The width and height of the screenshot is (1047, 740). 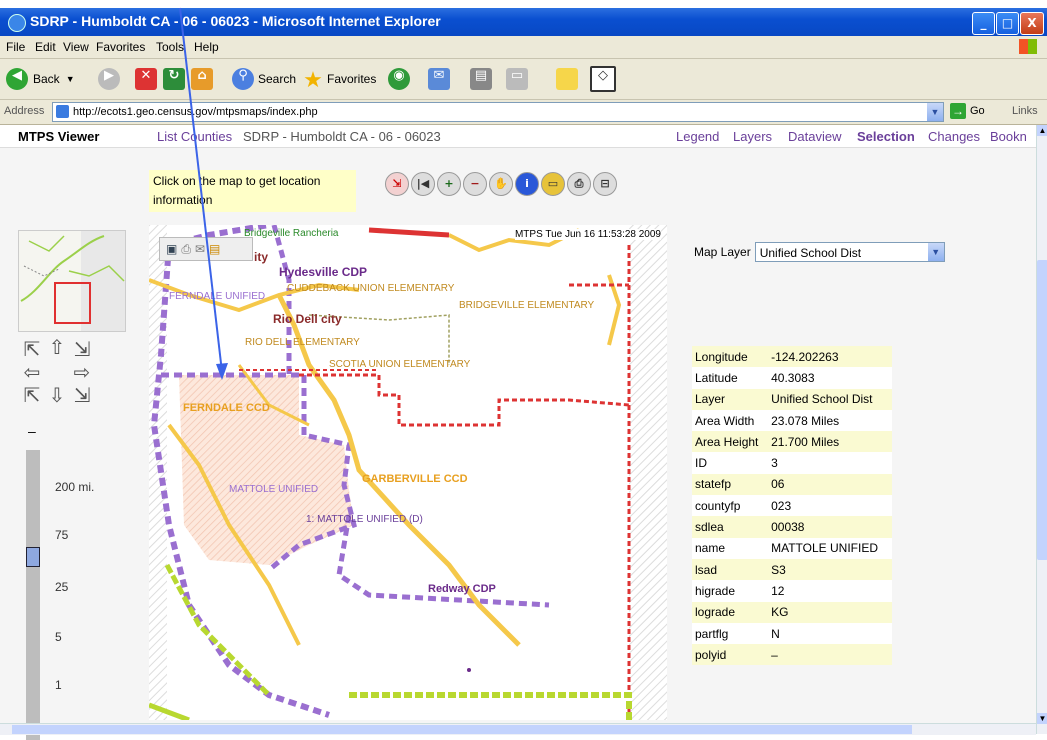 What do you see at coordinates (501, 184) in the screenshot?
I see `pan-hand-icon: ✋` at bounding box center [501, 184].